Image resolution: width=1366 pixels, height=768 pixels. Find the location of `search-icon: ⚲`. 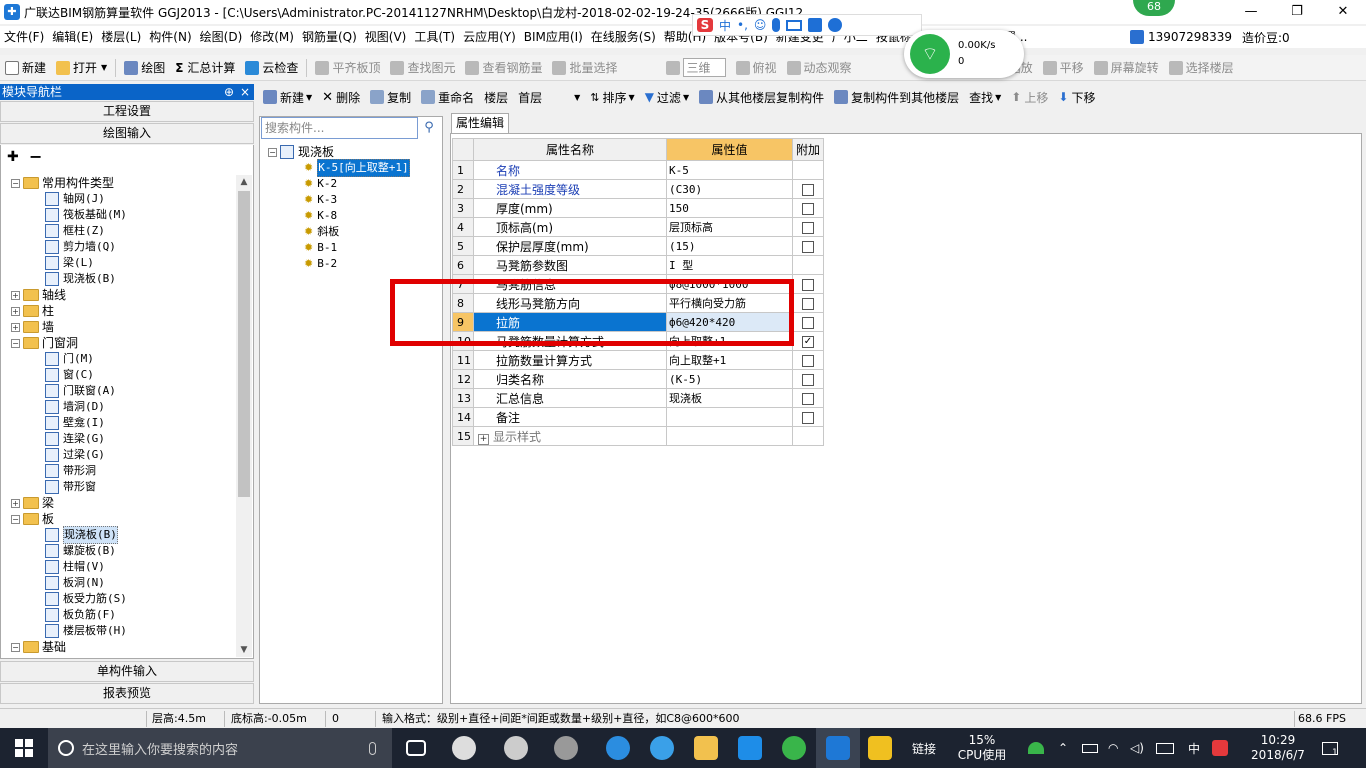

search-icon: ⚲ is located at coordinates (429, 128).